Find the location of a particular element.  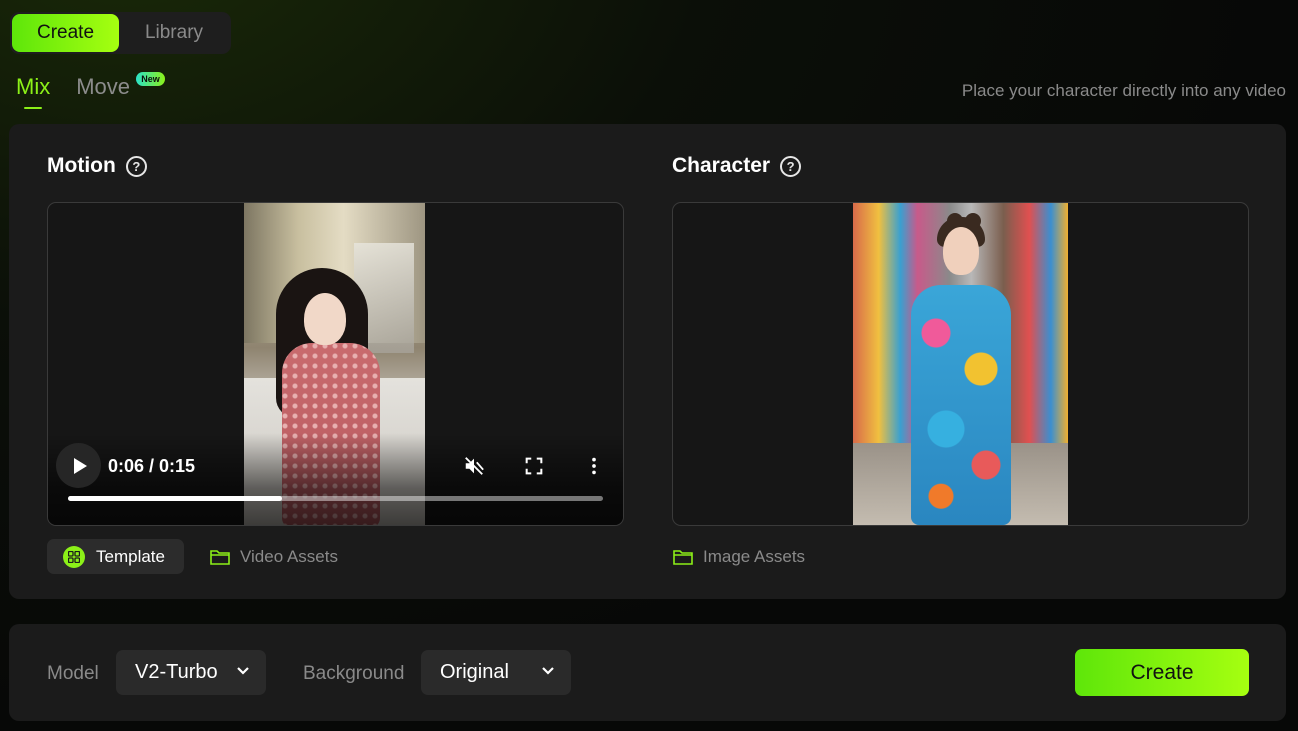

model-select: V2-Turbo is located at coordinates (191, 672).